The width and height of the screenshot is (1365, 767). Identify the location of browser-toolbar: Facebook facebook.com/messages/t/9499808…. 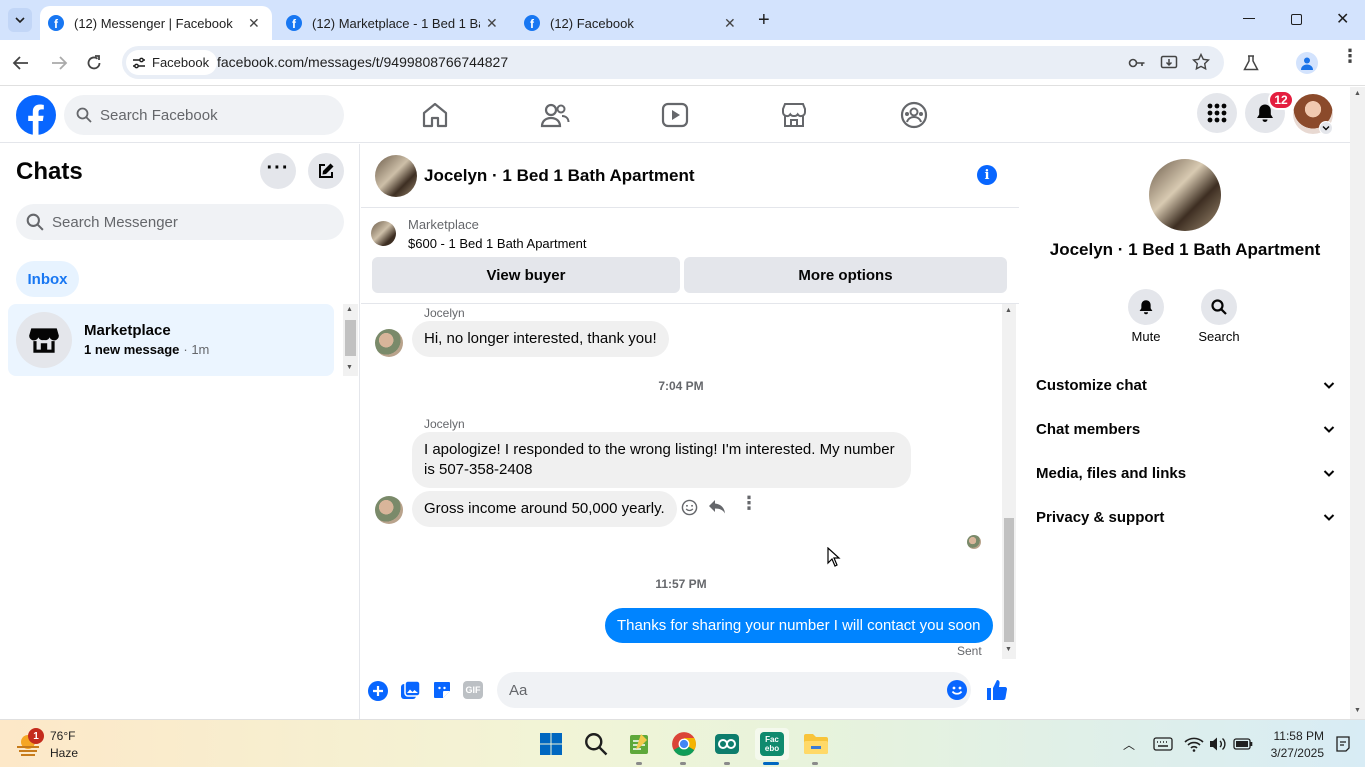
(682, 63).